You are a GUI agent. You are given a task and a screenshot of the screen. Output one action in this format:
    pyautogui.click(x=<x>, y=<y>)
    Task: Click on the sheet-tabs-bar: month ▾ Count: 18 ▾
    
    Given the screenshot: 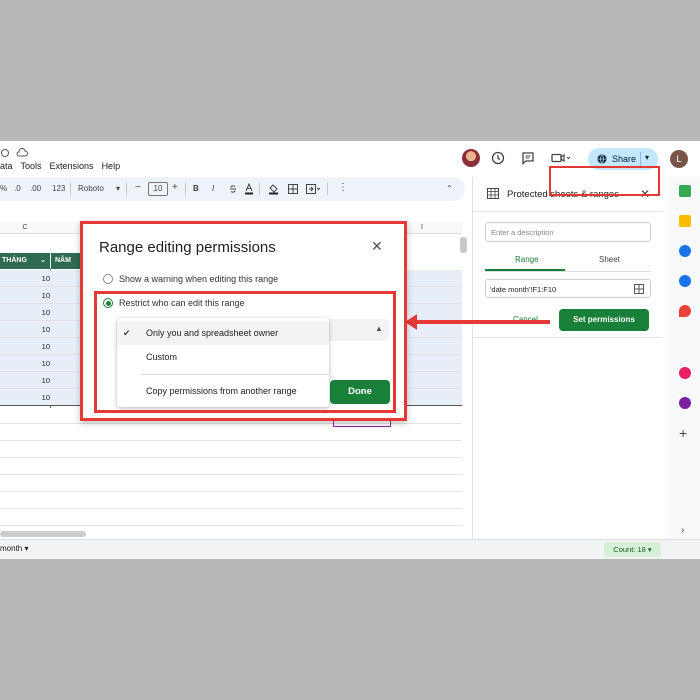 What is the action you would take?
    pyautogui.click(x=350, y=549)
    